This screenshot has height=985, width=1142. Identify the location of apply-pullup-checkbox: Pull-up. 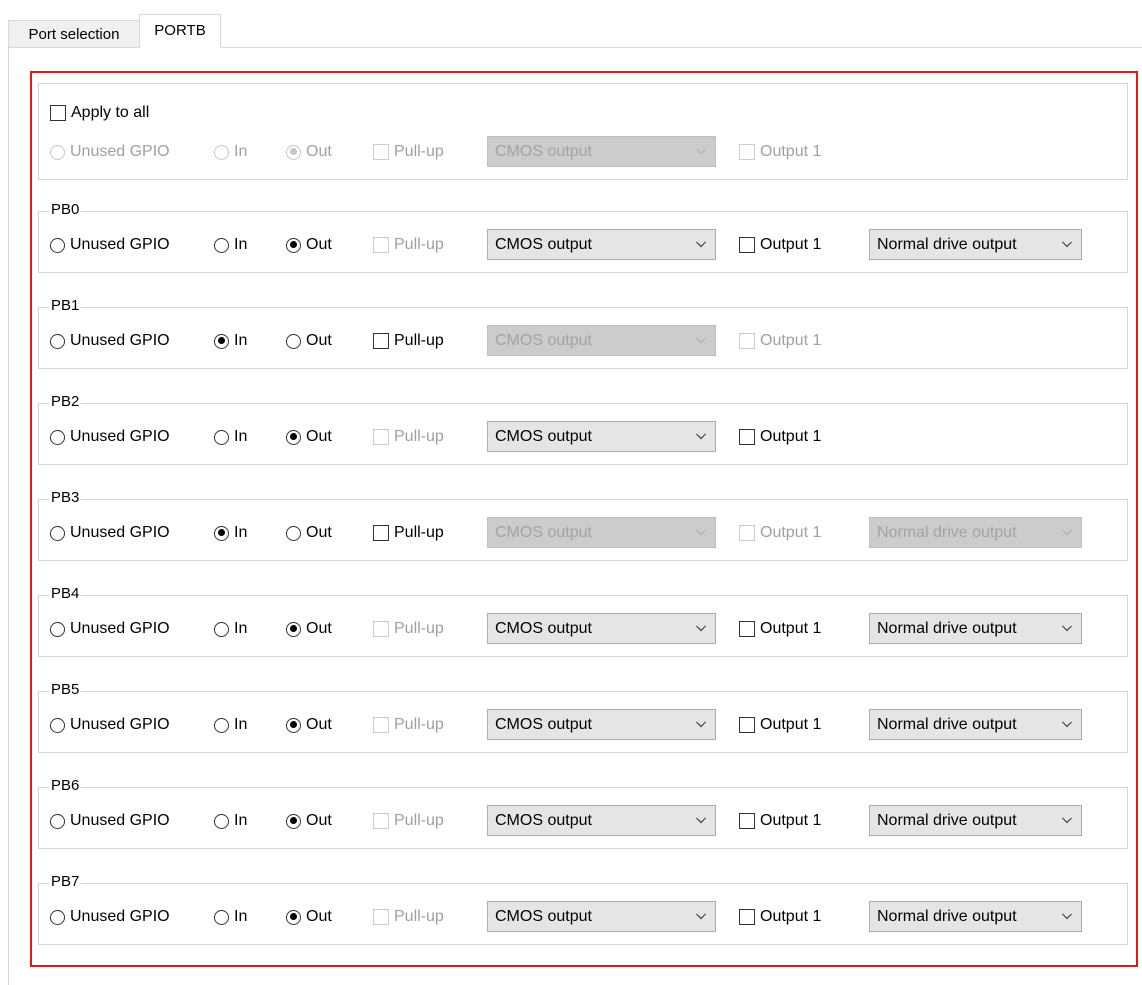
(408, 152).